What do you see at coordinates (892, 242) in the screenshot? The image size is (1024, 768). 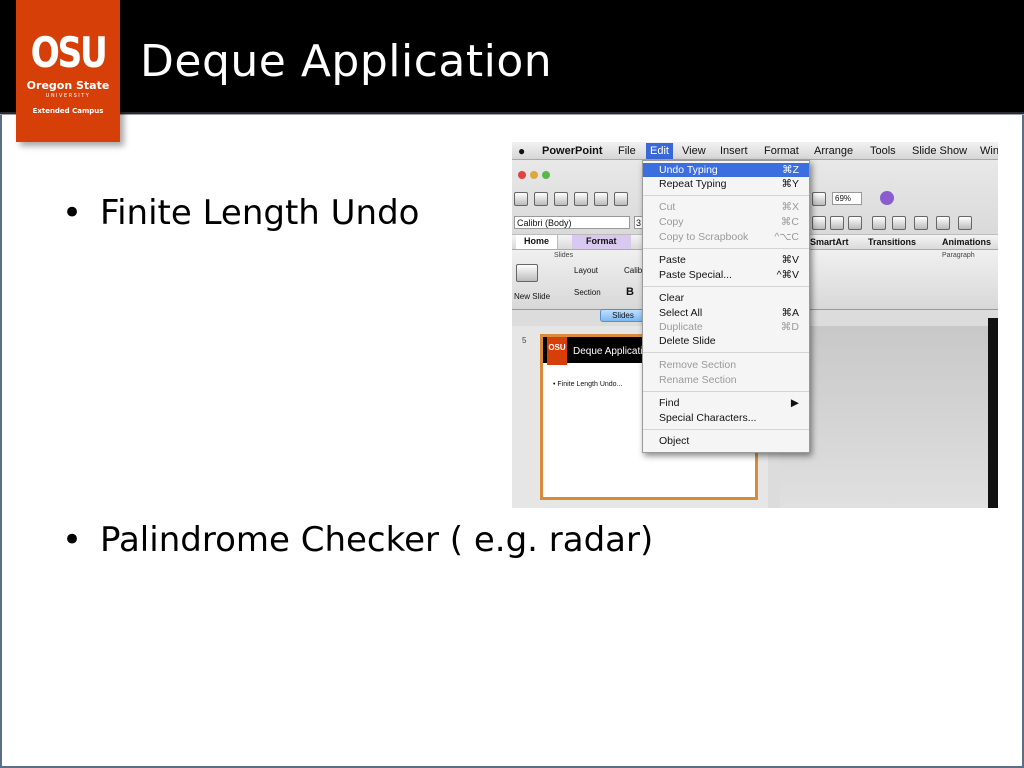 I see `tab-transitions: Transitions` at bounding box center [892, 242].